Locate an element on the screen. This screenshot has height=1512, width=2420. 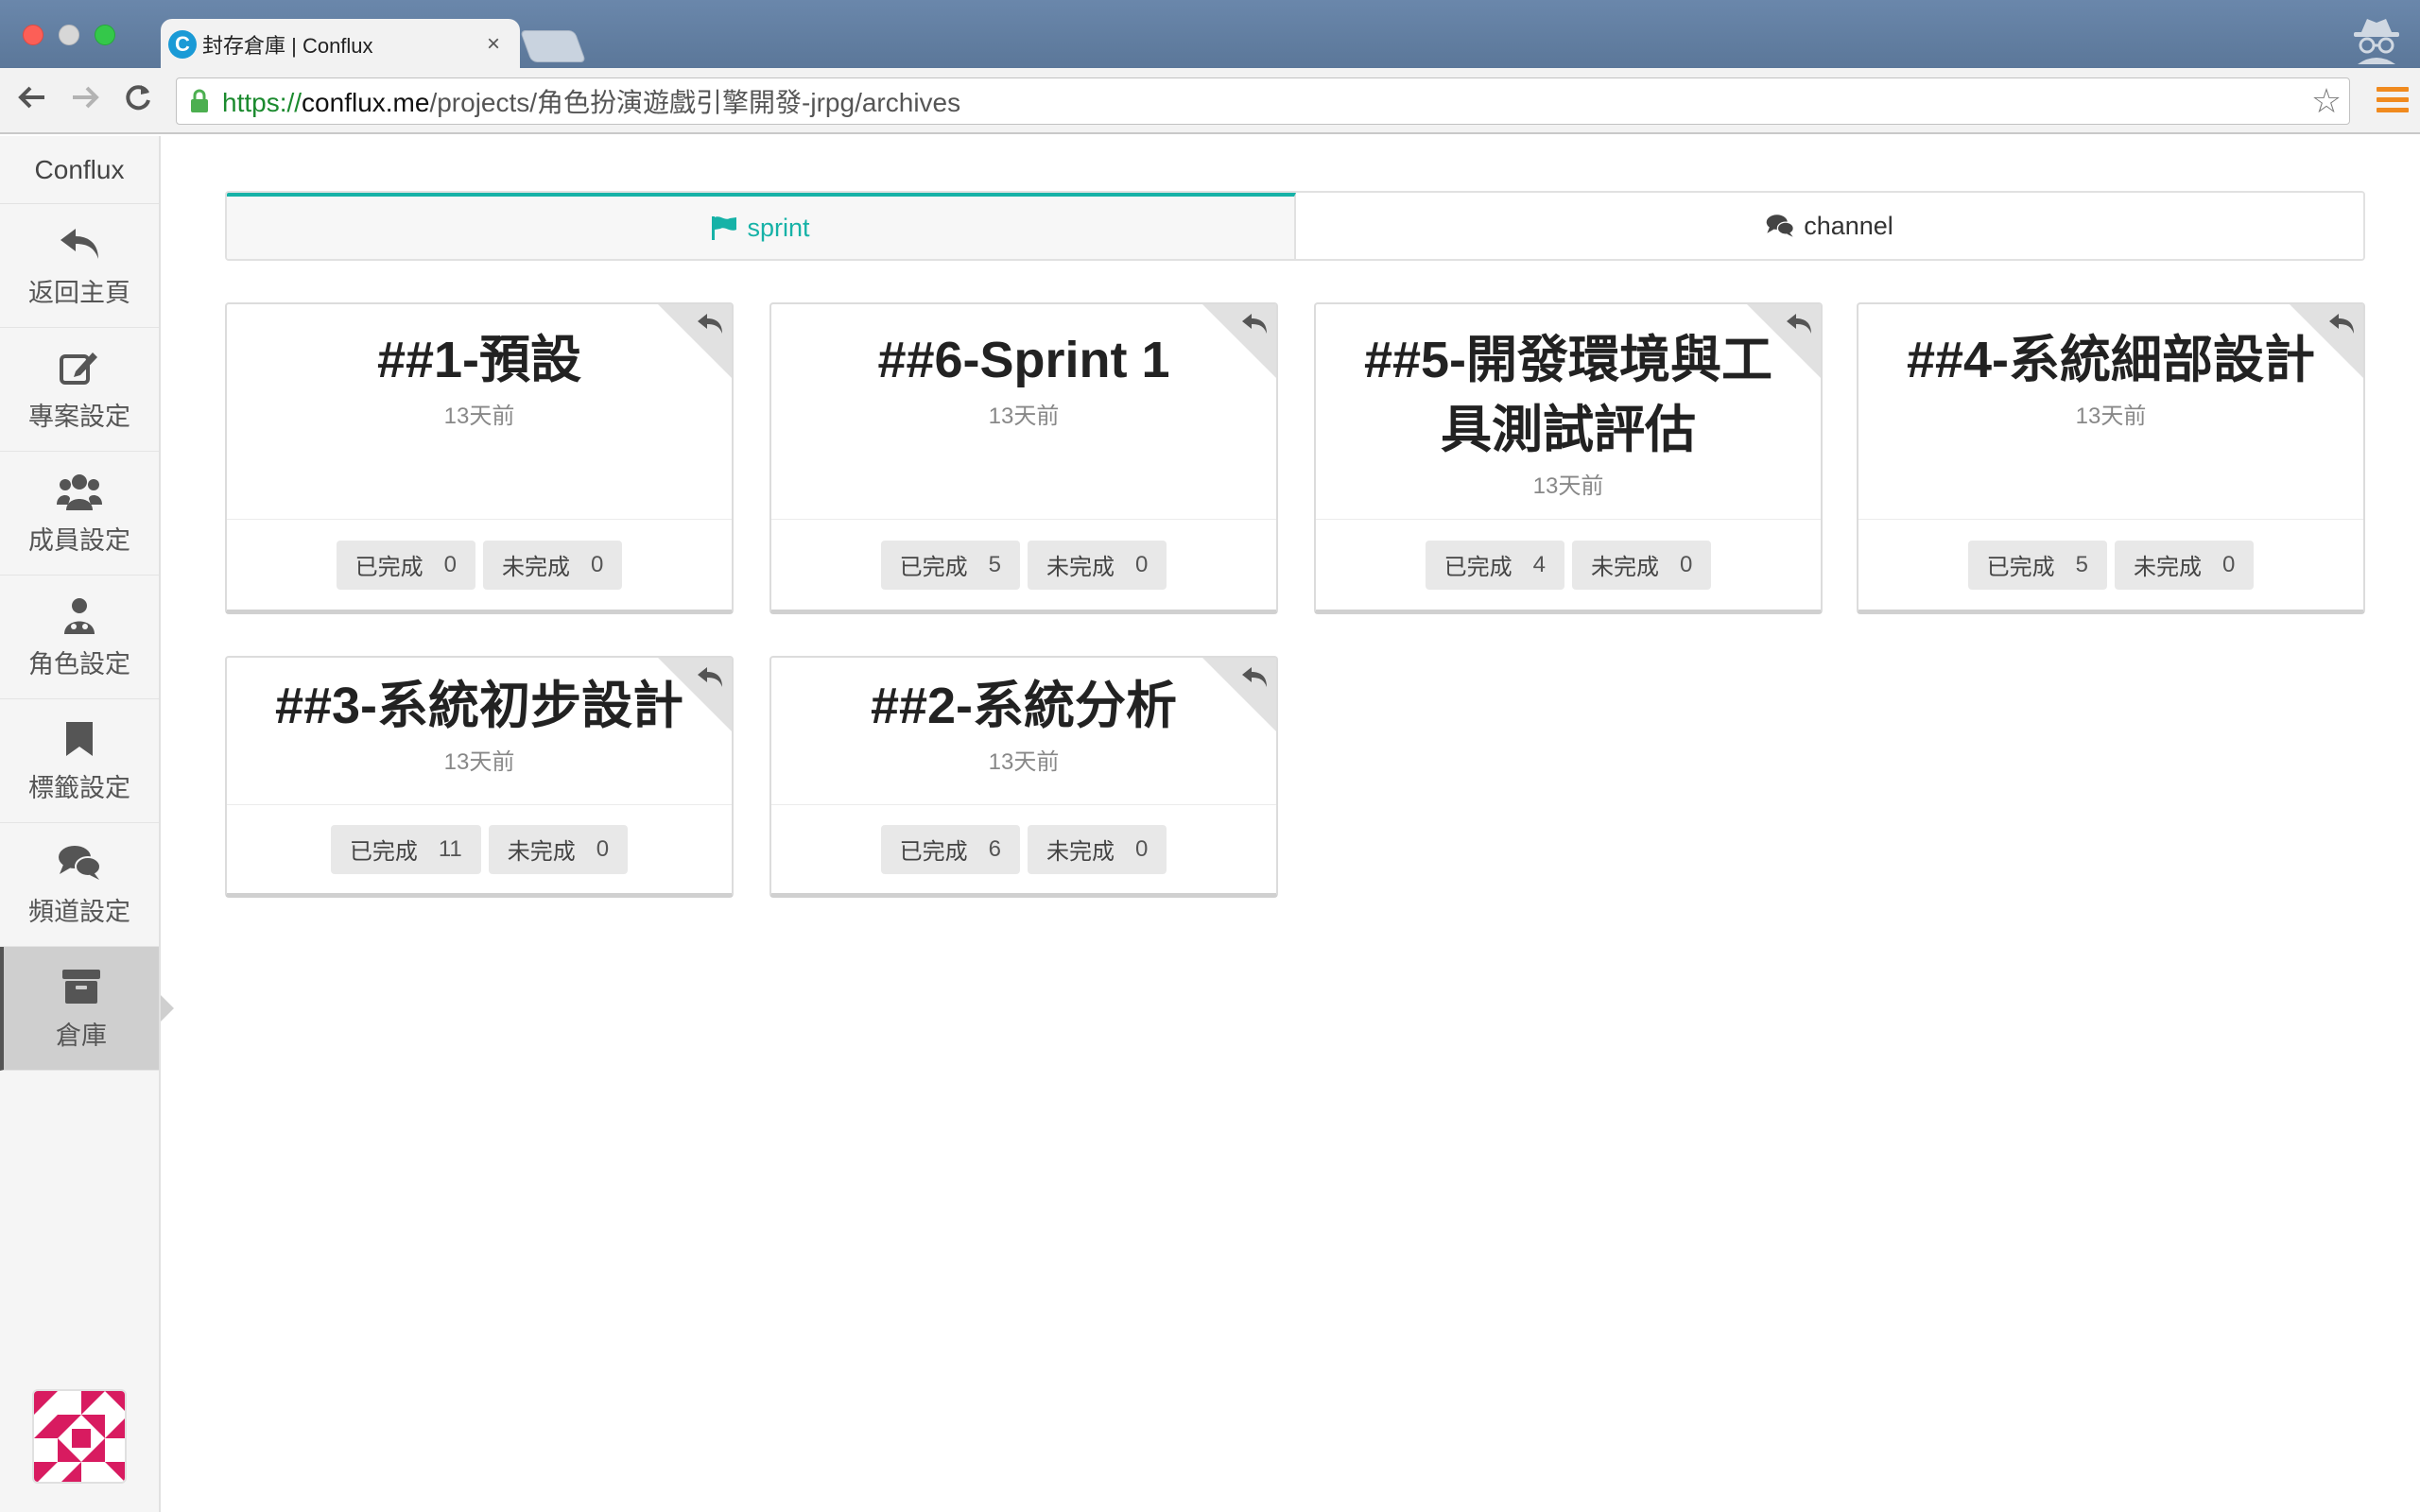
tab-label: channel is located at coordinates (1848, 225).